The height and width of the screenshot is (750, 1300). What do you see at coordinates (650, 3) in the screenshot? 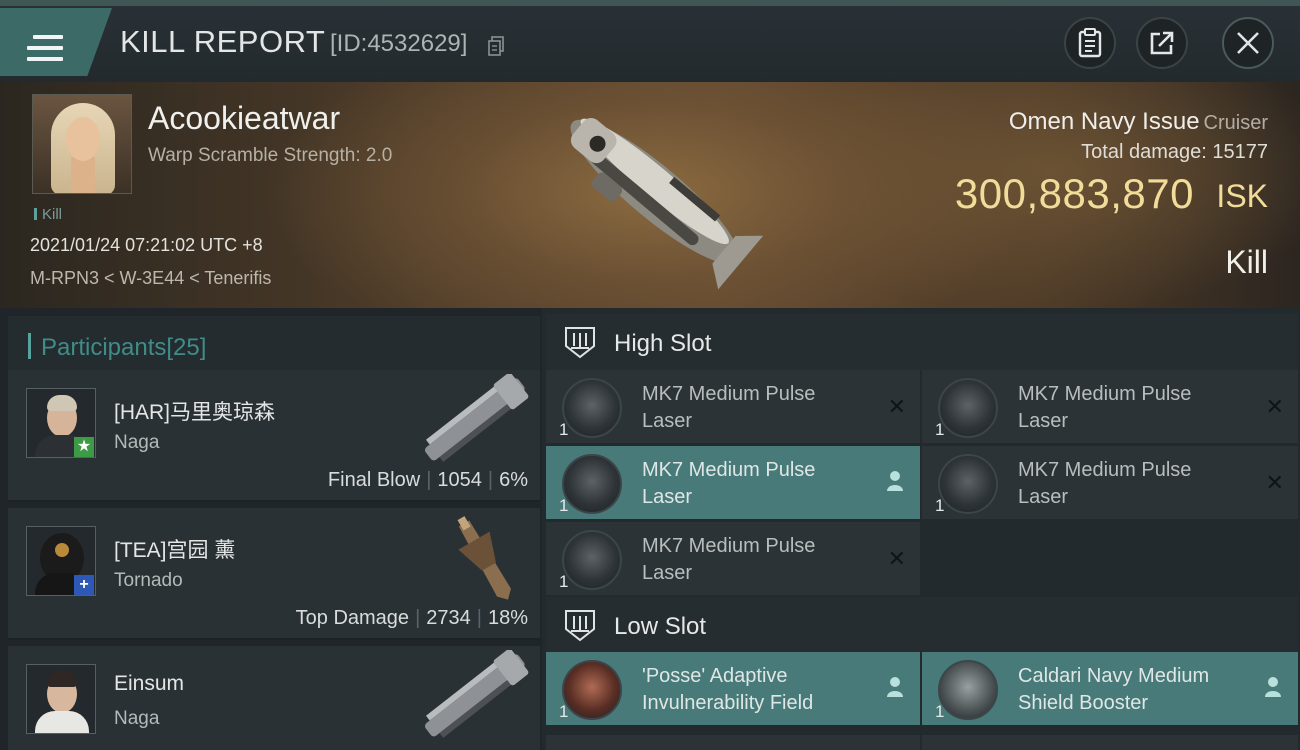
I see `top-accent-line` at bounding box center [650, 3].